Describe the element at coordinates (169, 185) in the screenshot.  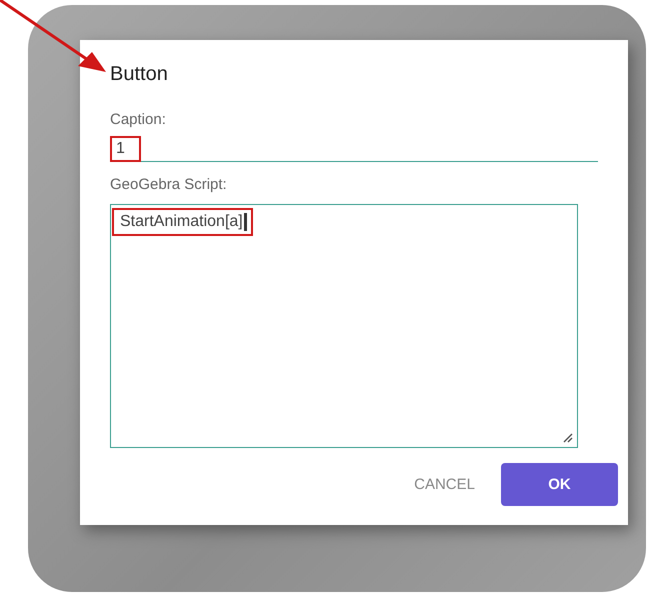
I see `script-label: GeoGebra Script:` at that location.